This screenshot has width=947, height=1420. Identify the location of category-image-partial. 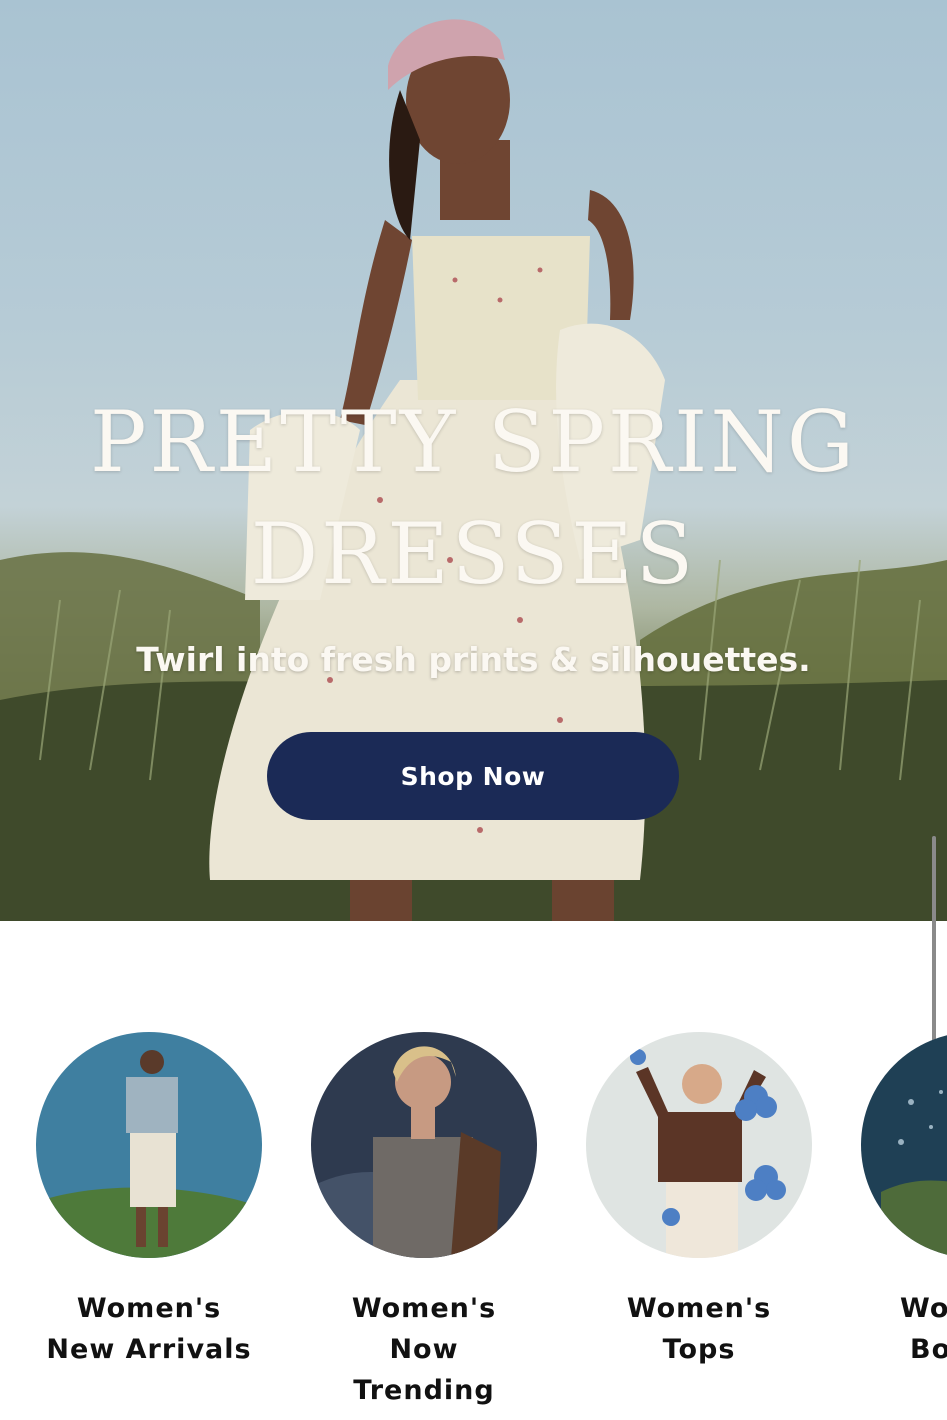
(904, 1145).